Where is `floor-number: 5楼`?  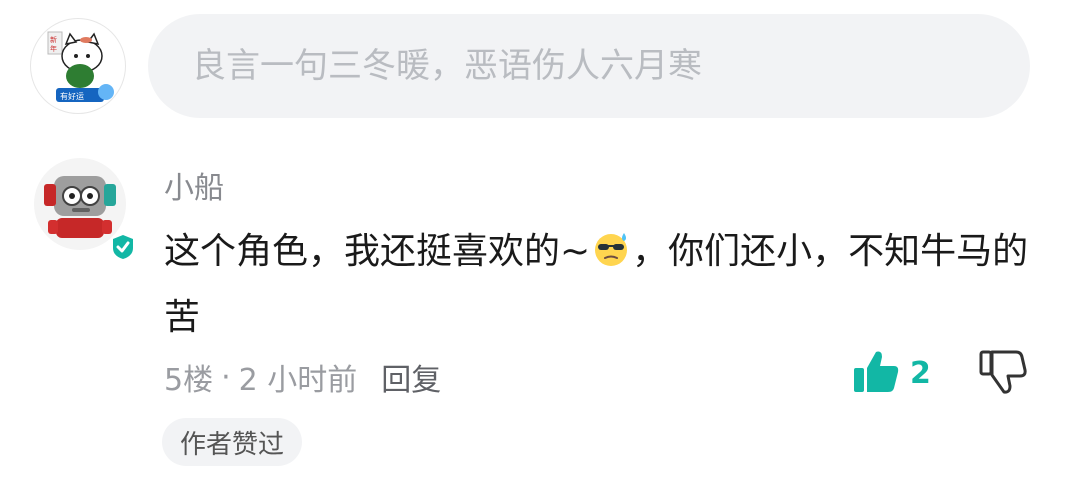
floor-number: 5楼 is located at coordinates (189, 380).